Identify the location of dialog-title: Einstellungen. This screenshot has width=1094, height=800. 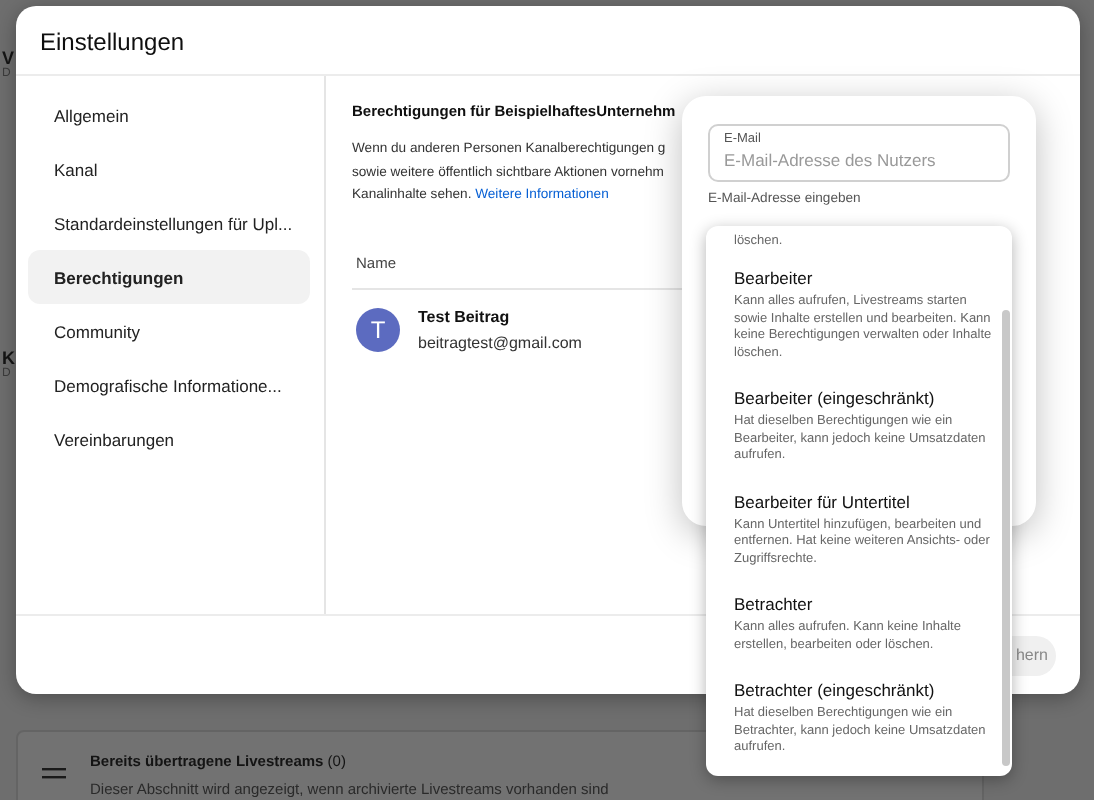
(548, 41).